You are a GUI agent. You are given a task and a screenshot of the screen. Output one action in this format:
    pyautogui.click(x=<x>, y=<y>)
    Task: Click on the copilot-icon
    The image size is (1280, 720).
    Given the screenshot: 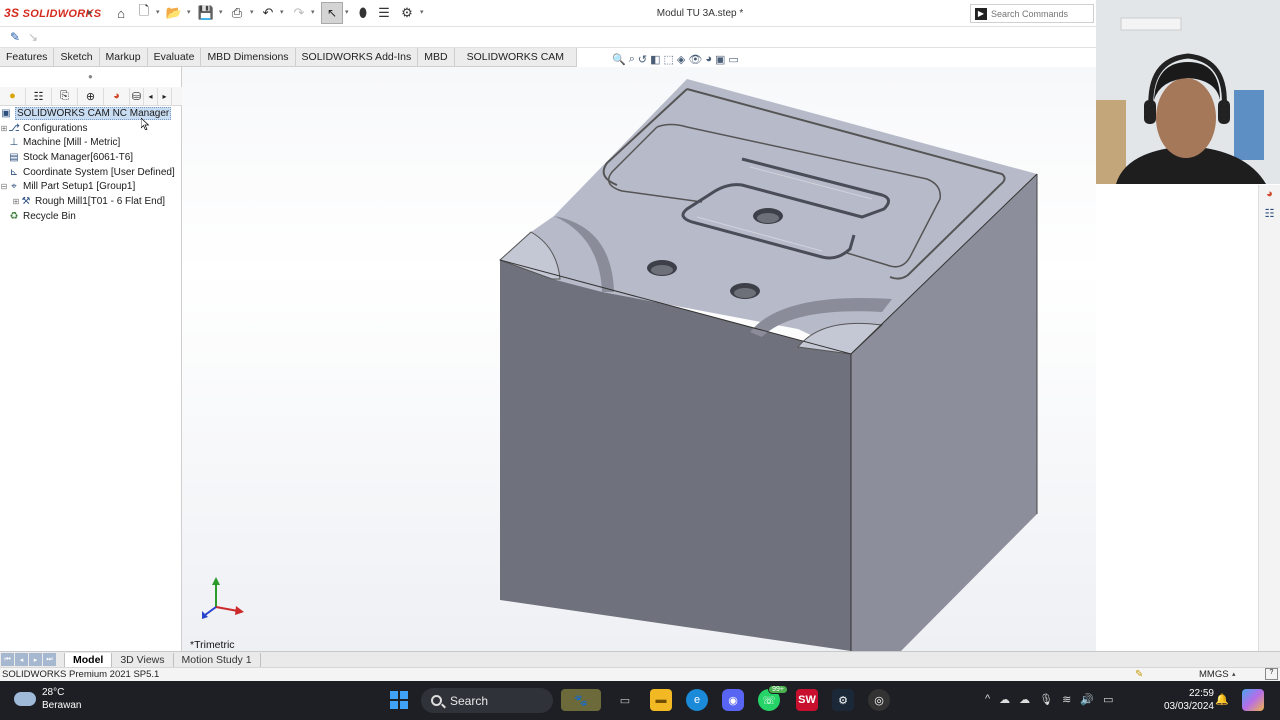 What is the action you would take?
    pyautogui.click(x=1253, y=700)
    